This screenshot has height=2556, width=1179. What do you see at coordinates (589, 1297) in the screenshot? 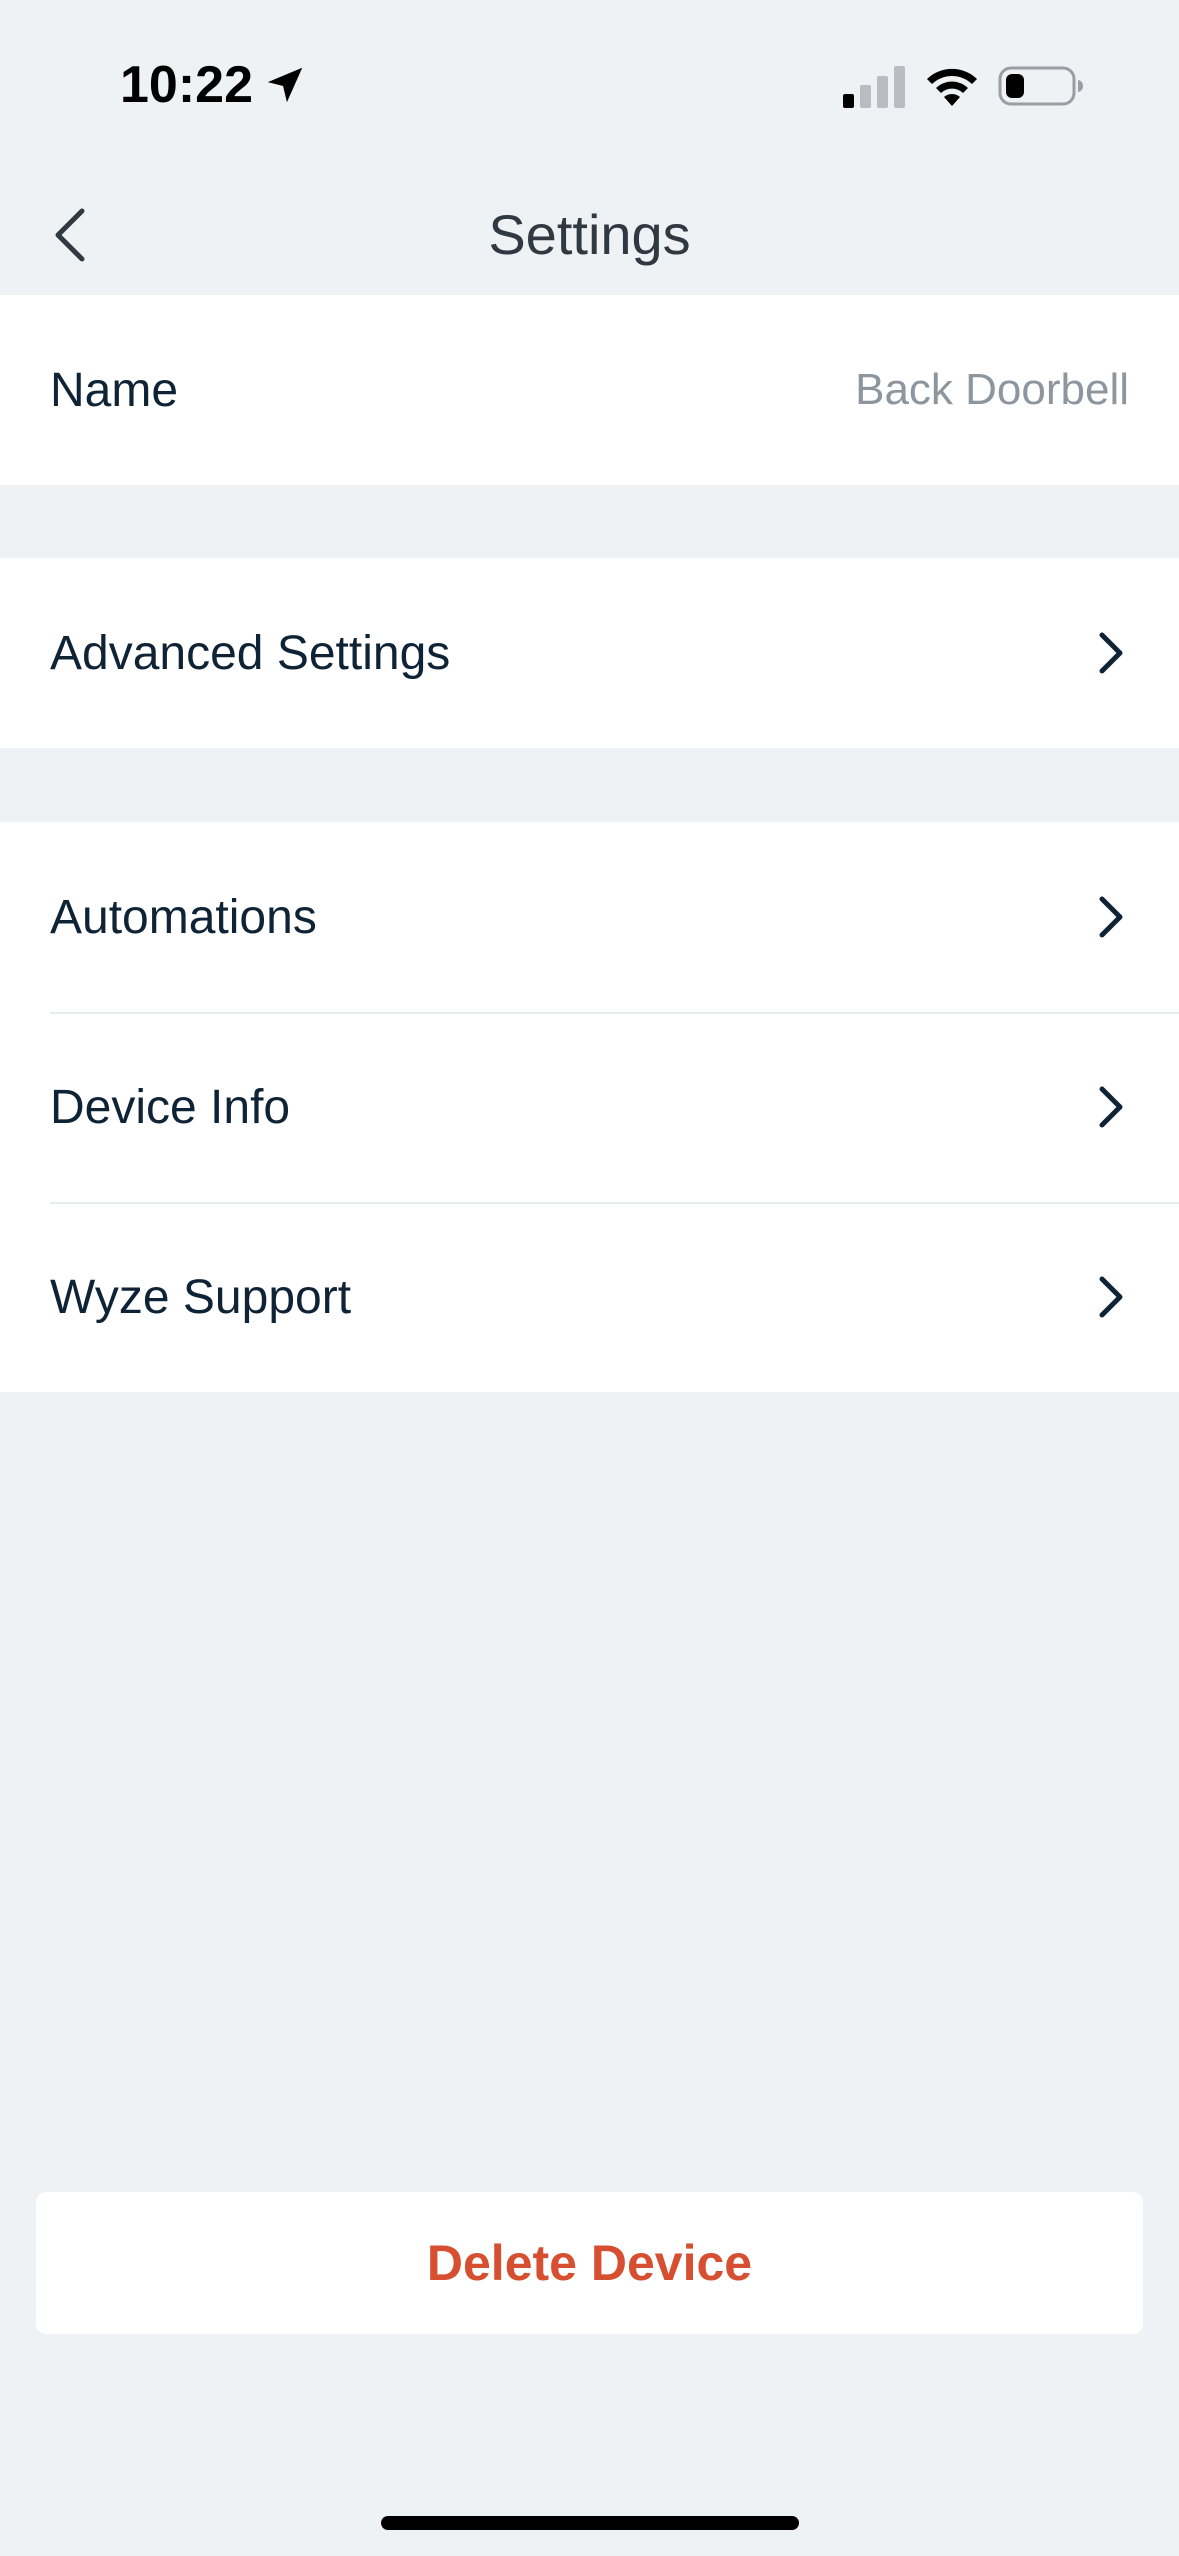
I see `wyze-support-row: Wyze Support` at bounding box center [589, 1297].